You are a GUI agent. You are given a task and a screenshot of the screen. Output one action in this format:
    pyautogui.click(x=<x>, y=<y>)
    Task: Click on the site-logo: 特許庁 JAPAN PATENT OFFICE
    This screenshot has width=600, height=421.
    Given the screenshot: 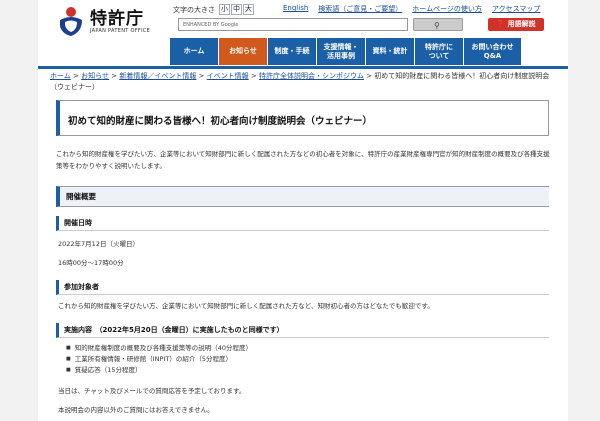 What is the action you would take?
    pyautogui.click(x=103, y=22)
    